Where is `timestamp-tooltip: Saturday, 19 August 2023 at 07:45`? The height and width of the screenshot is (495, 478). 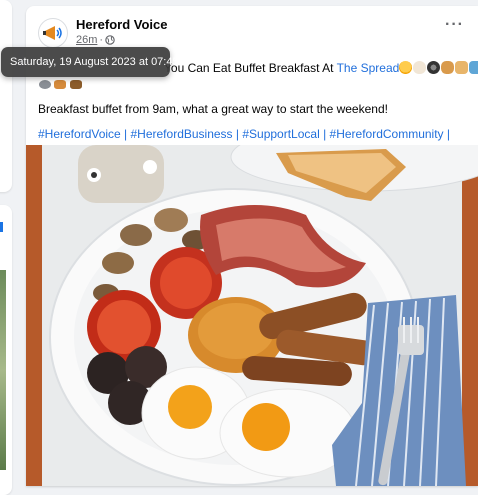 timestamp-tooltip: Saturday, 19 August 2023 at 07:45 is located at coordinates (90, 62).